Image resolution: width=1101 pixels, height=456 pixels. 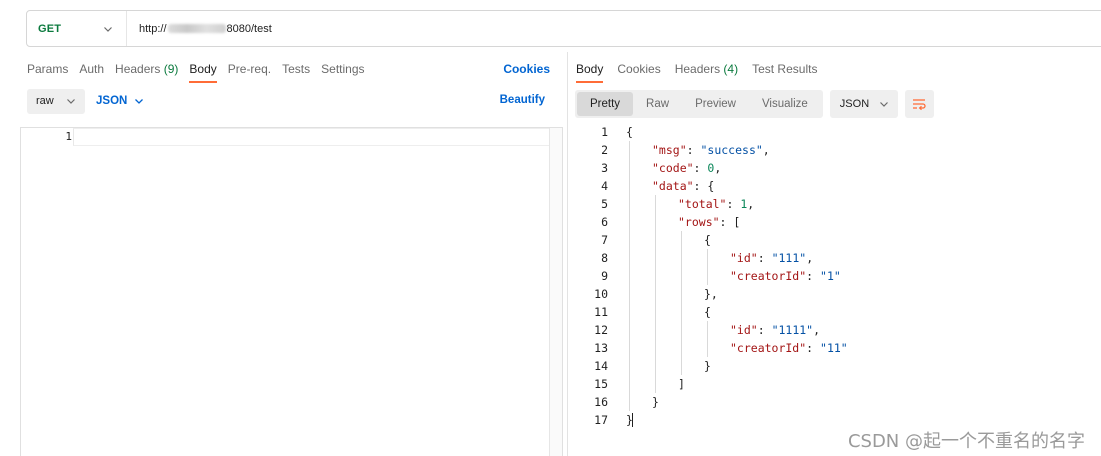 What do you see at coordinates (50, 28) in the screenshot?
I see `method-label: GET` at bounding box center [50, 28].